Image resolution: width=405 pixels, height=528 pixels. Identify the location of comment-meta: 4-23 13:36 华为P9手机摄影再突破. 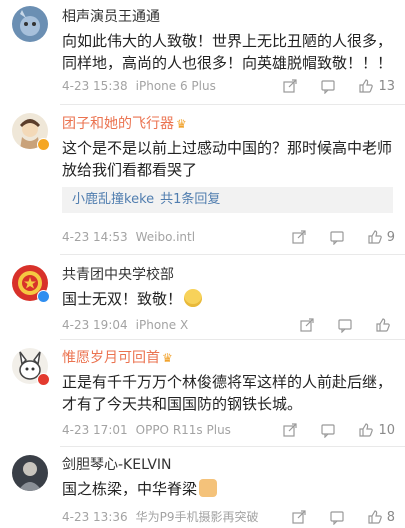
(160, 517).